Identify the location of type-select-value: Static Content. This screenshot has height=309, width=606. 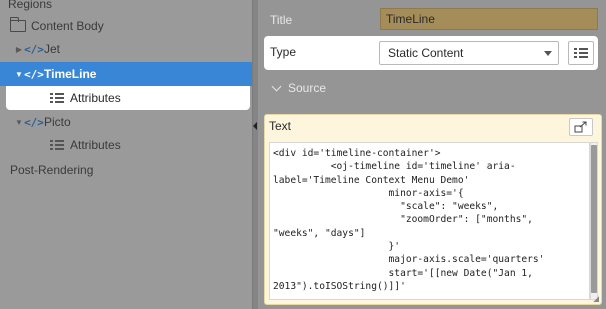
(426, 53).